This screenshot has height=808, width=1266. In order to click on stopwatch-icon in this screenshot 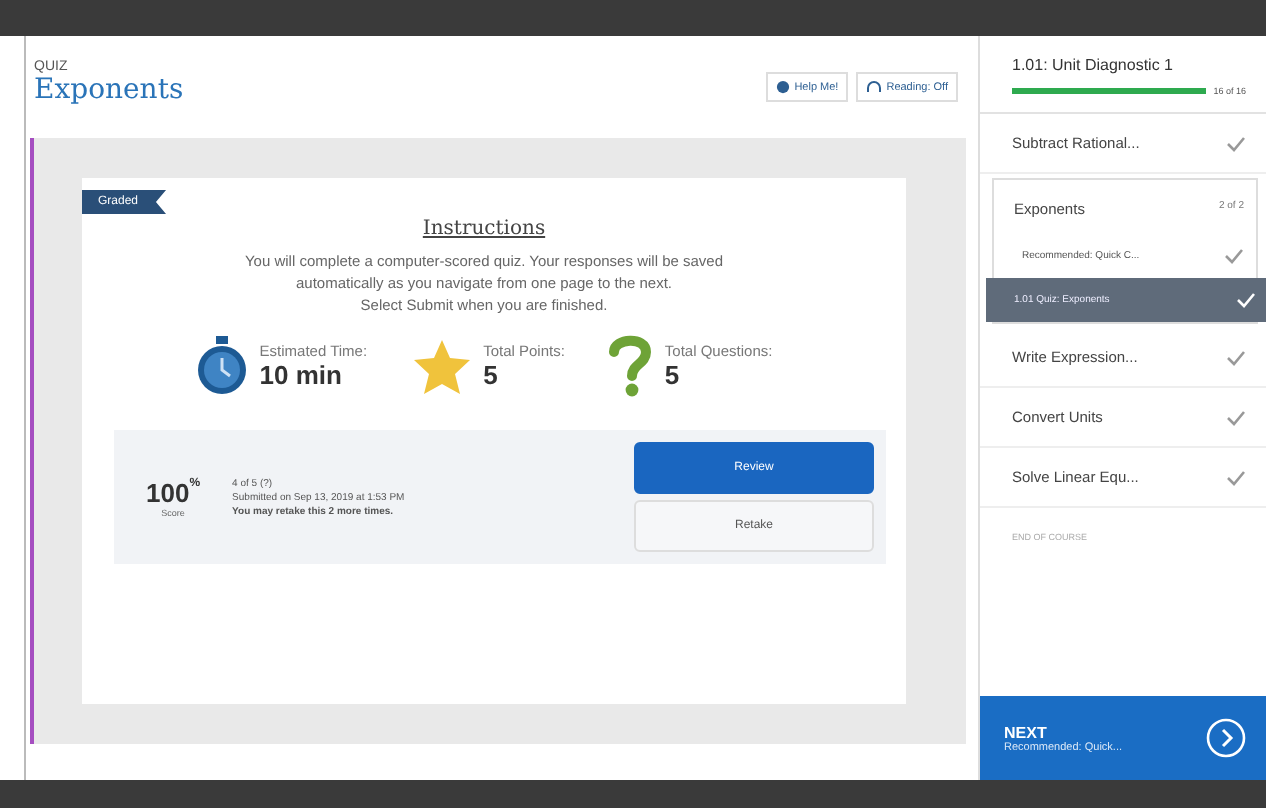, I will do `click(221, 366)`.